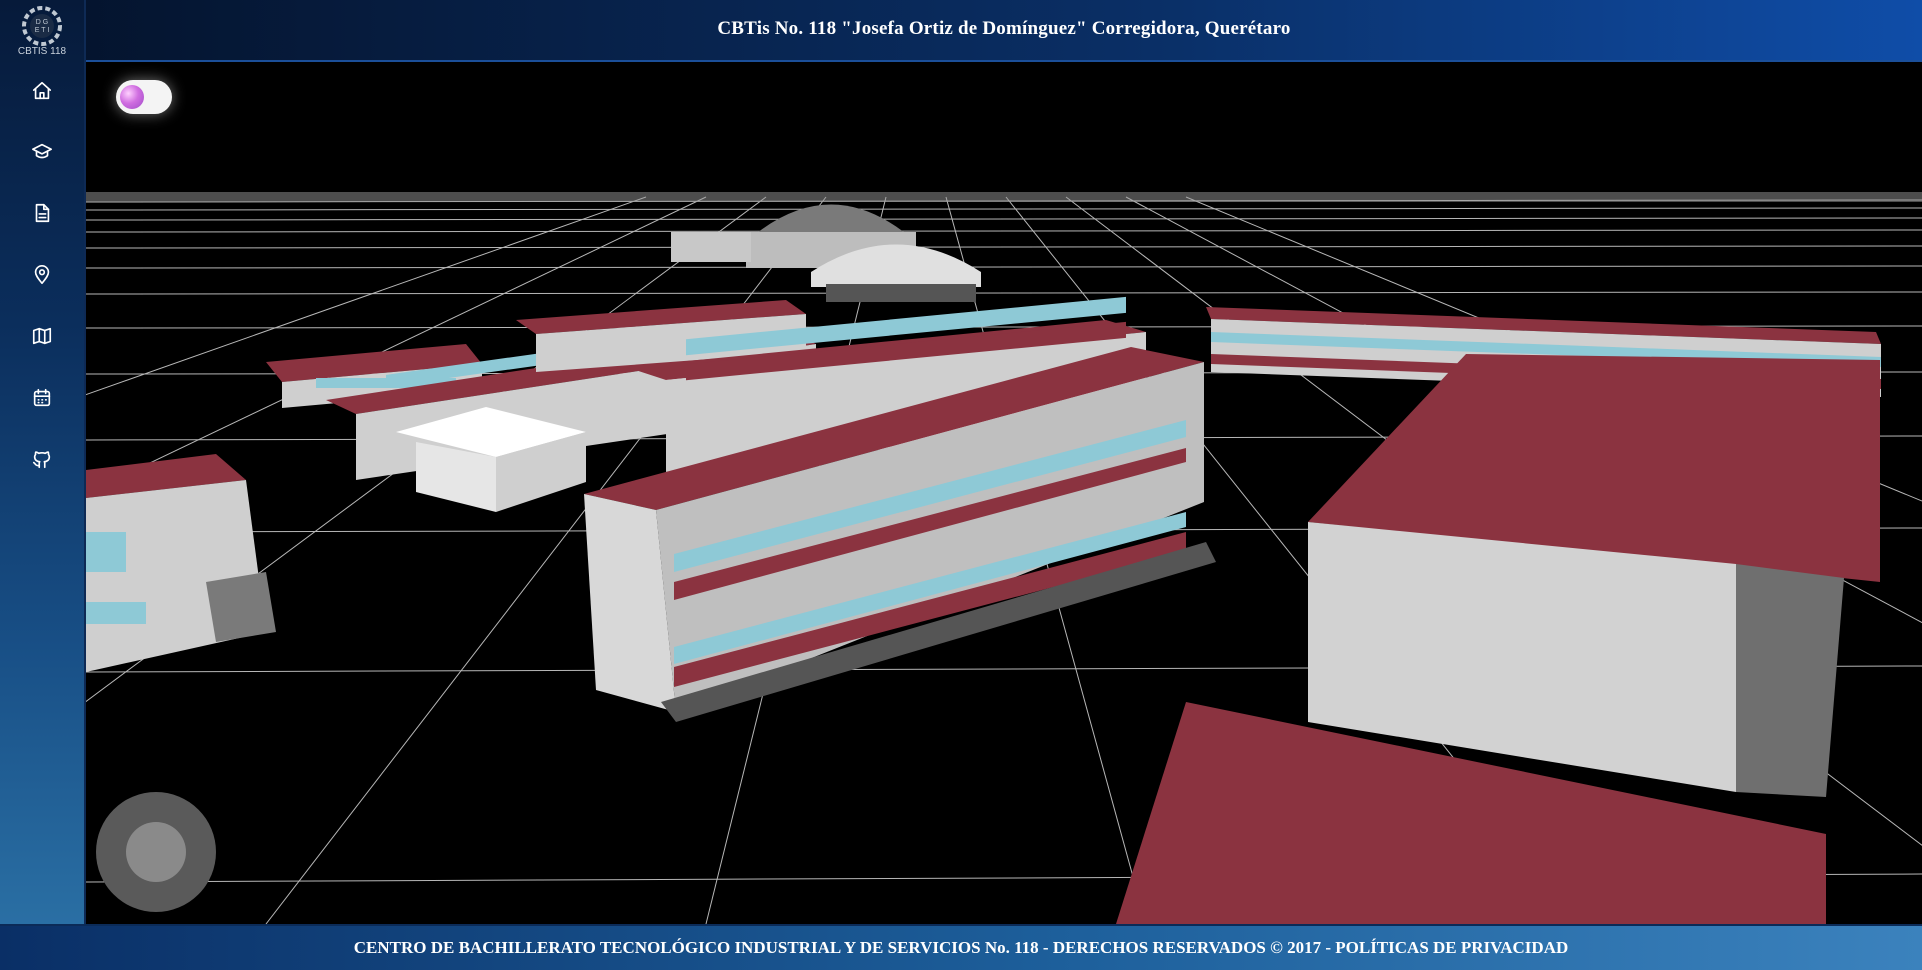  What do you see at coordinates (42, 22) in the screenshot?
I see `svg-text: D G` at bounding box center [42, 22].